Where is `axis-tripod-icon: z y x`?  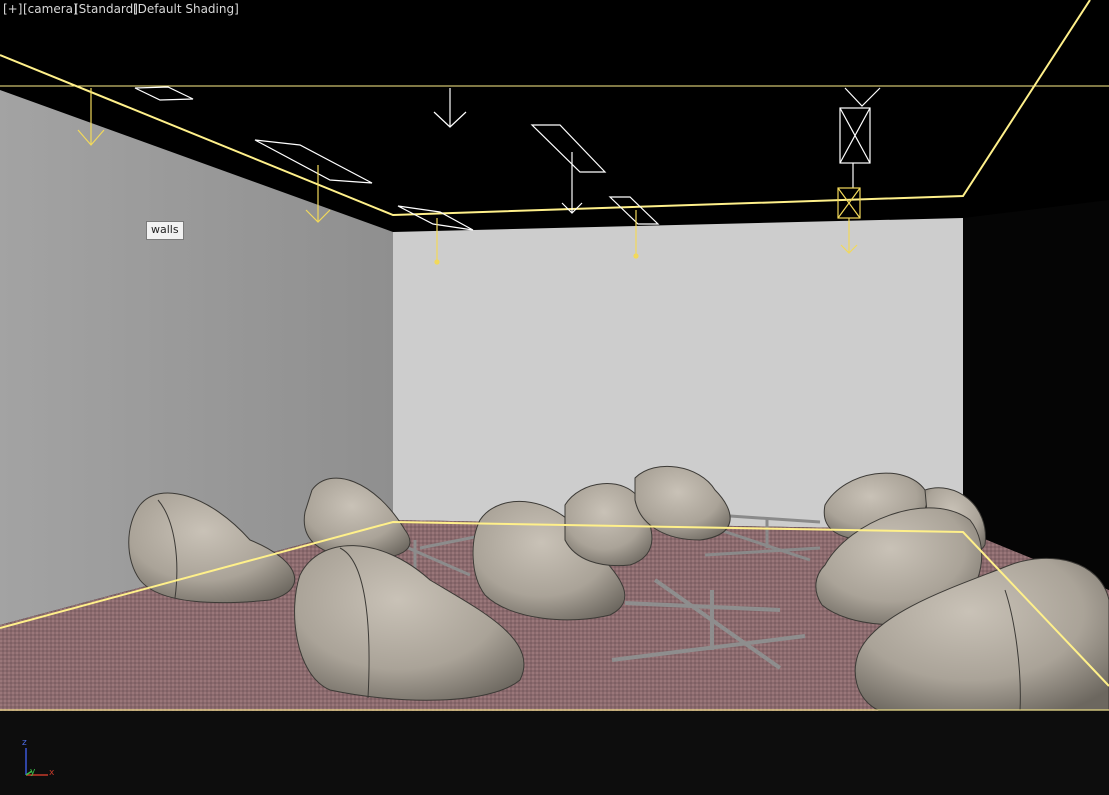
axis-tripod-icon: z y x is located at coordinates (43, 761).